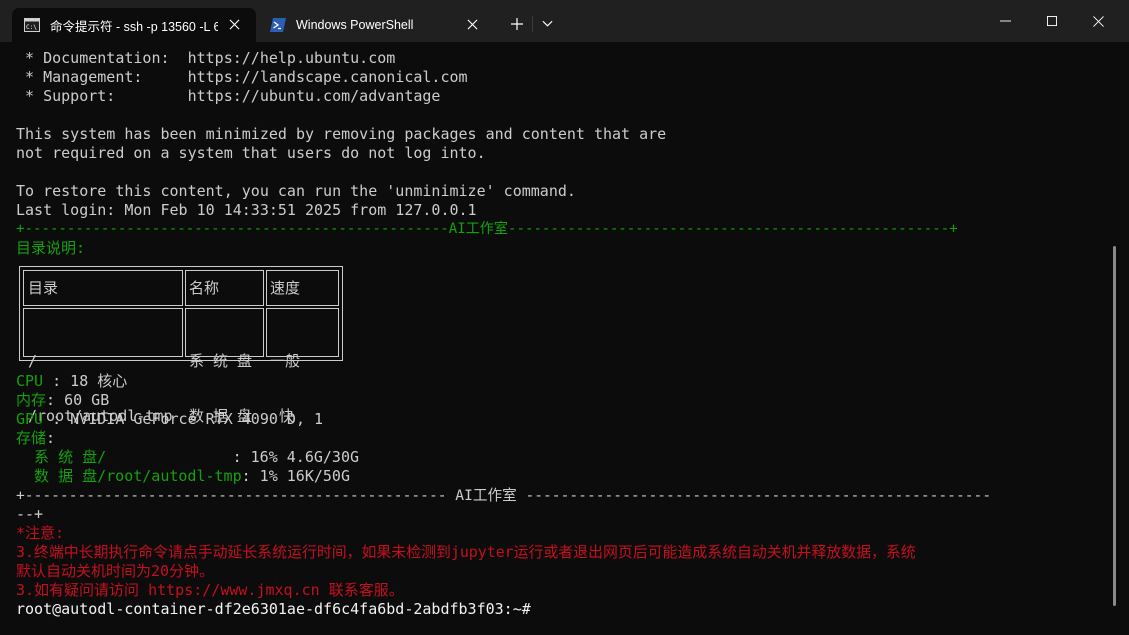  I want to click on cpu-line: CPU : 18 核心, so click(72, 381).